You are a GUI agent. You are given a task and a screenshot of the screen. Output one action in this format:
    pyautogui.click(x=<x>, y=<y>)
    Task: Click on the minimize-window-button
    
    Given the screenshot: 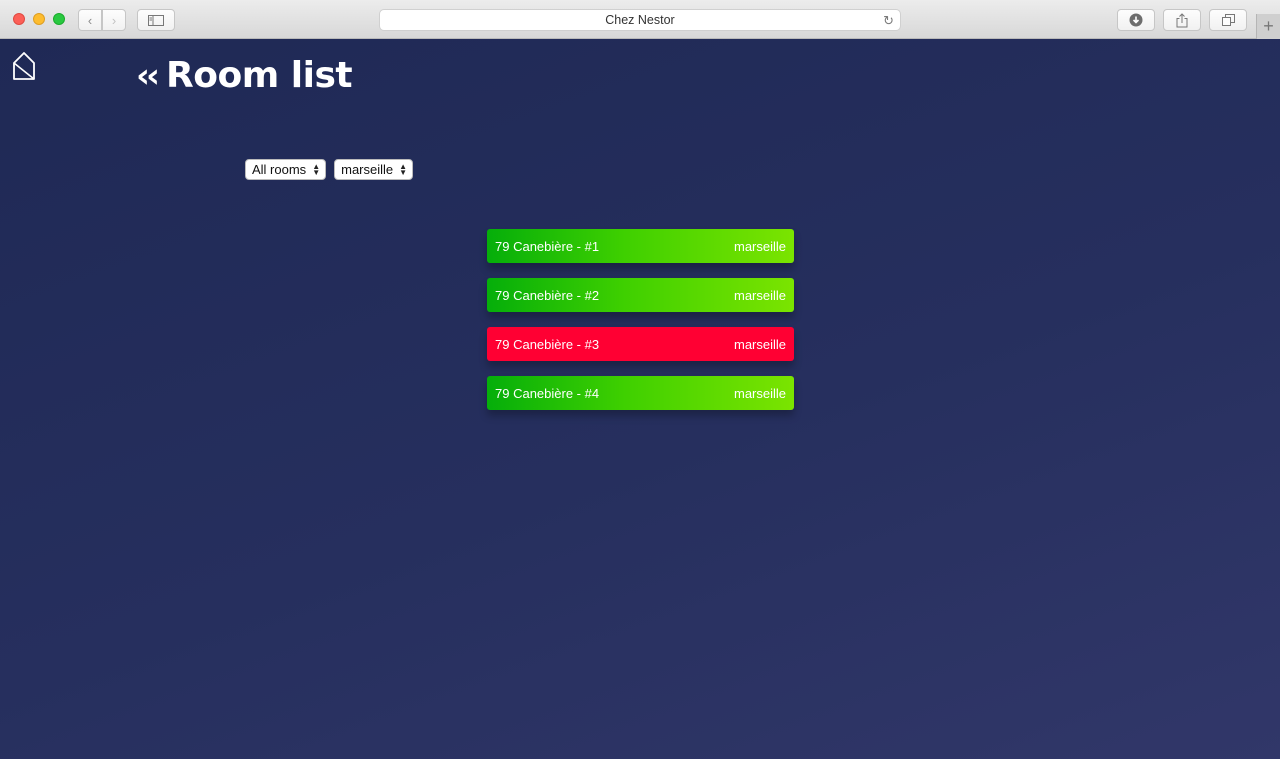 What is the action you would take?
    pyautogui.click(x=39, y=19)
    